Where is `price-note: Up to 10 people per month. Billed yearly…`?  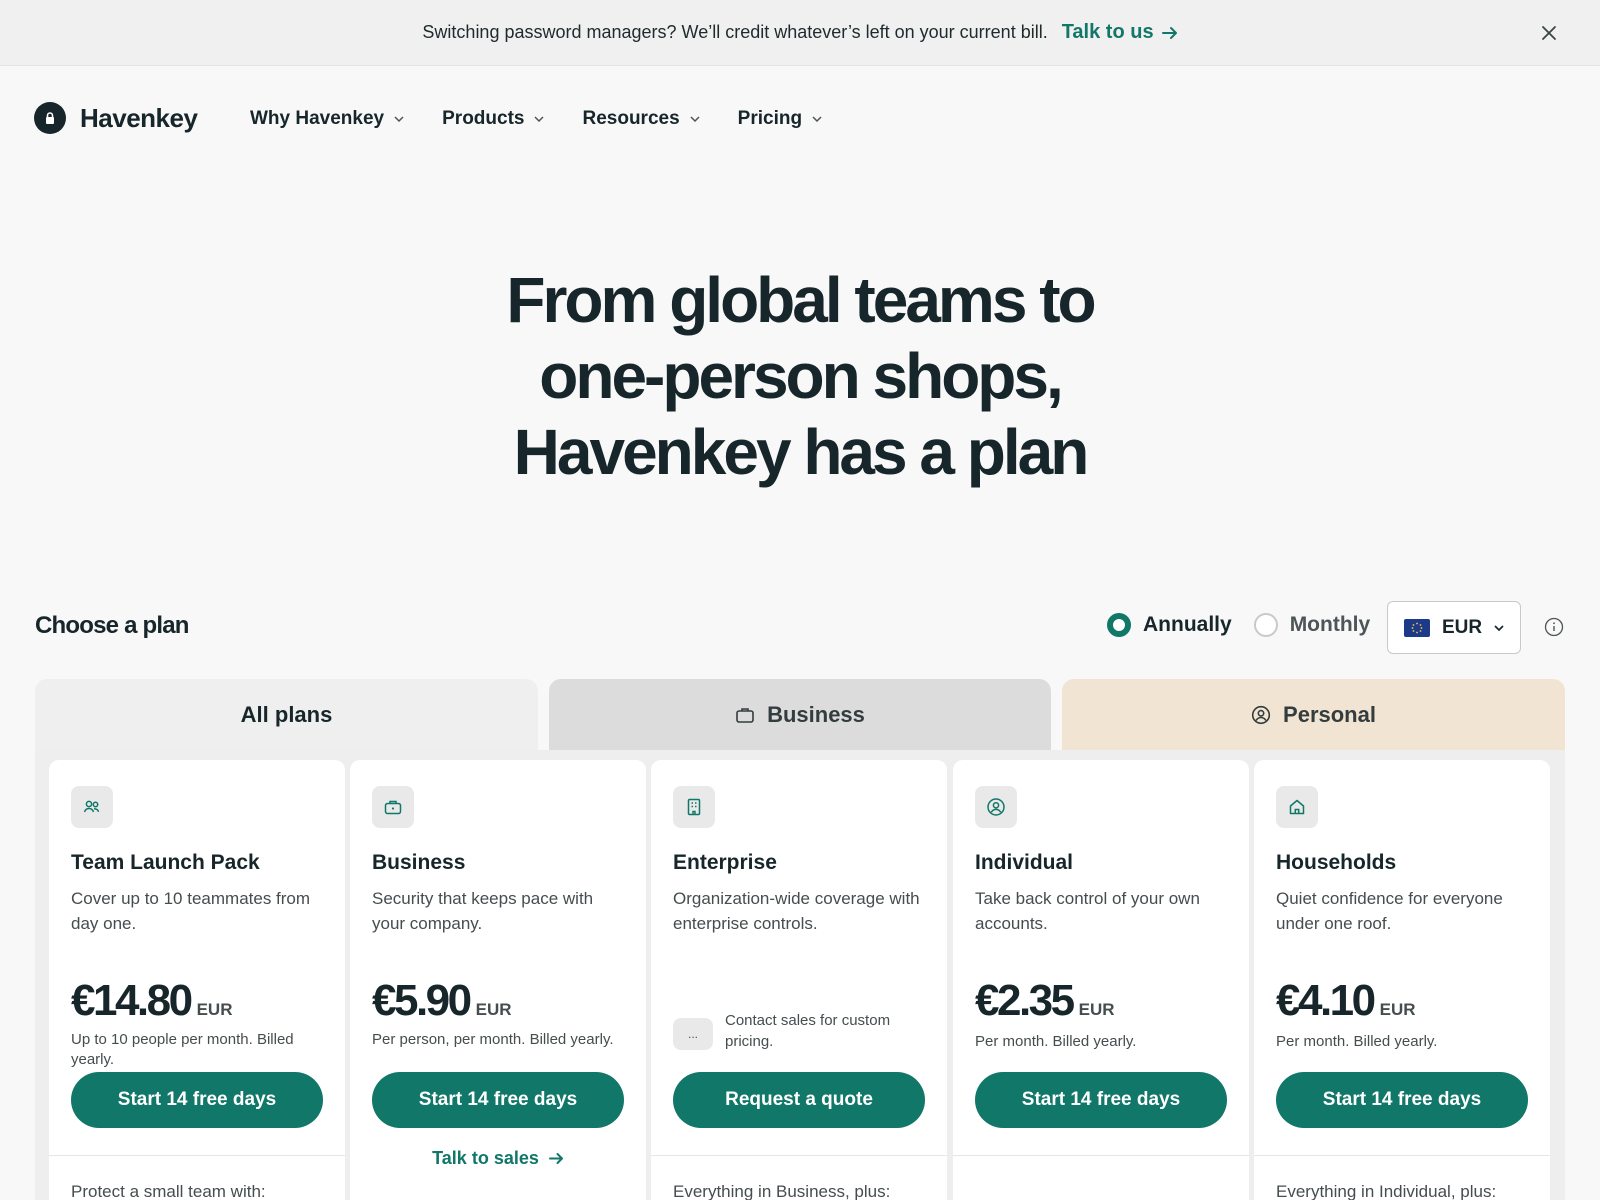
price-note: Up to 10 people per month. Billed yearly… is located at coordinates (182, 1049).